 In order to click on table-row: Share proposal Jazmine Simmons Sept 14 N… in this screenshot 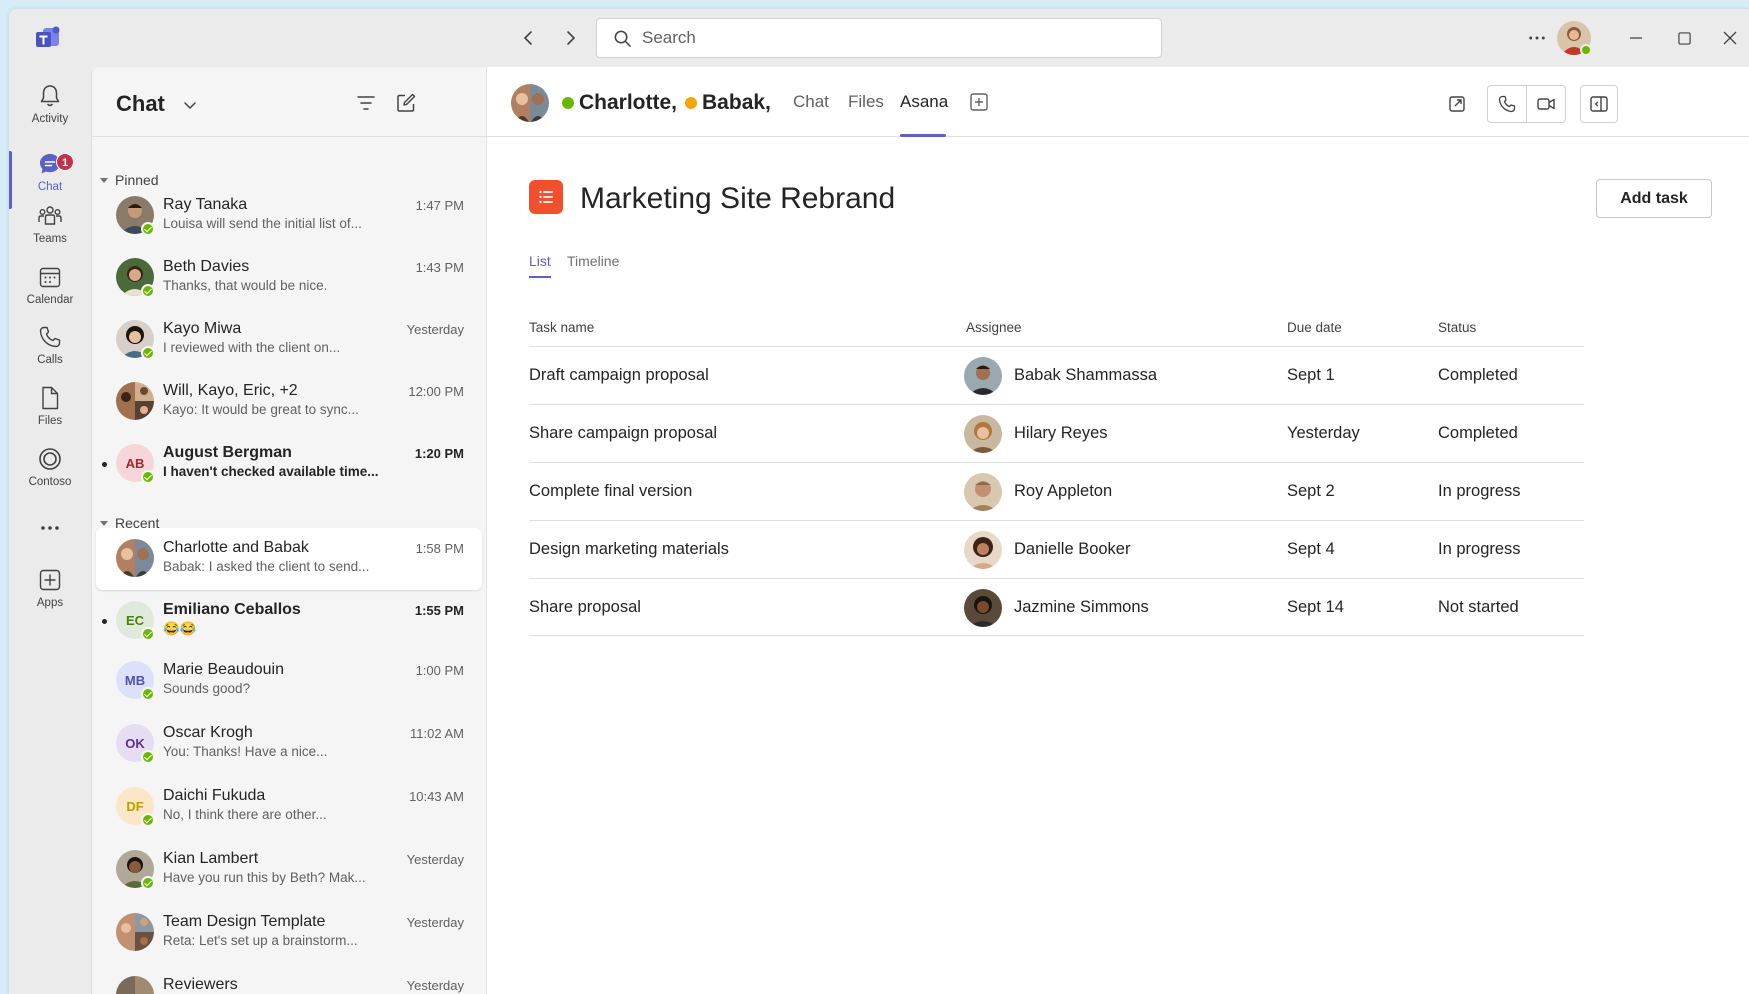, I will do `click(1056, 607)`.